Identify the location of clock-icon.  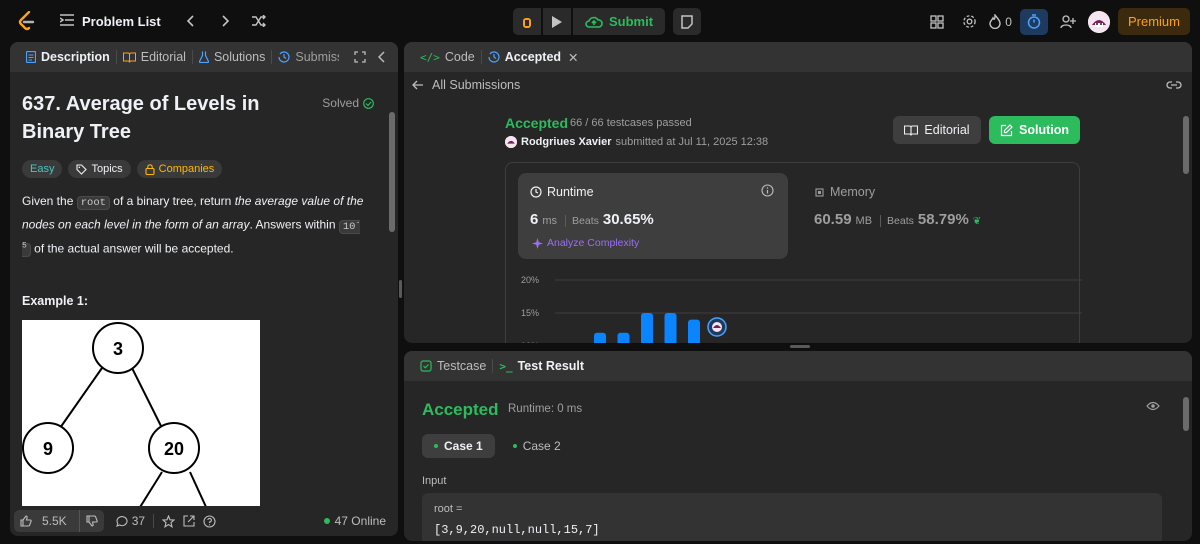
(536, 192).